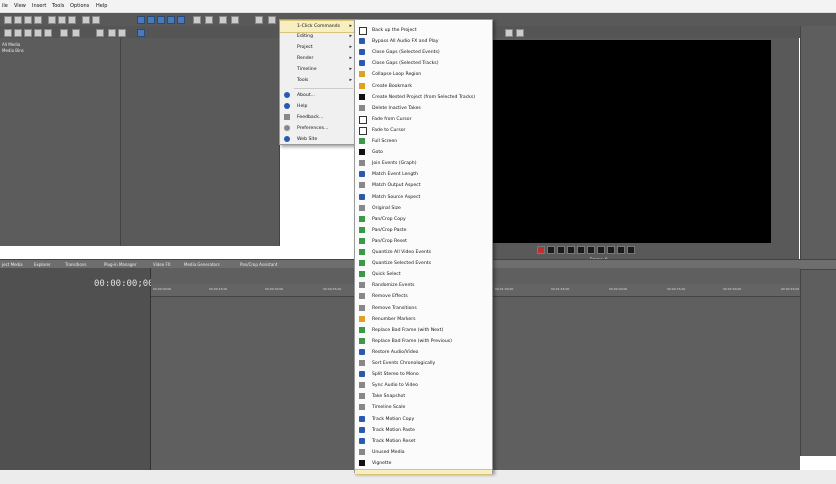 Image resolution: width=836 pixels, height=484 pixels. I want to click on menu-item-command: Vignette, so click(423, 463).